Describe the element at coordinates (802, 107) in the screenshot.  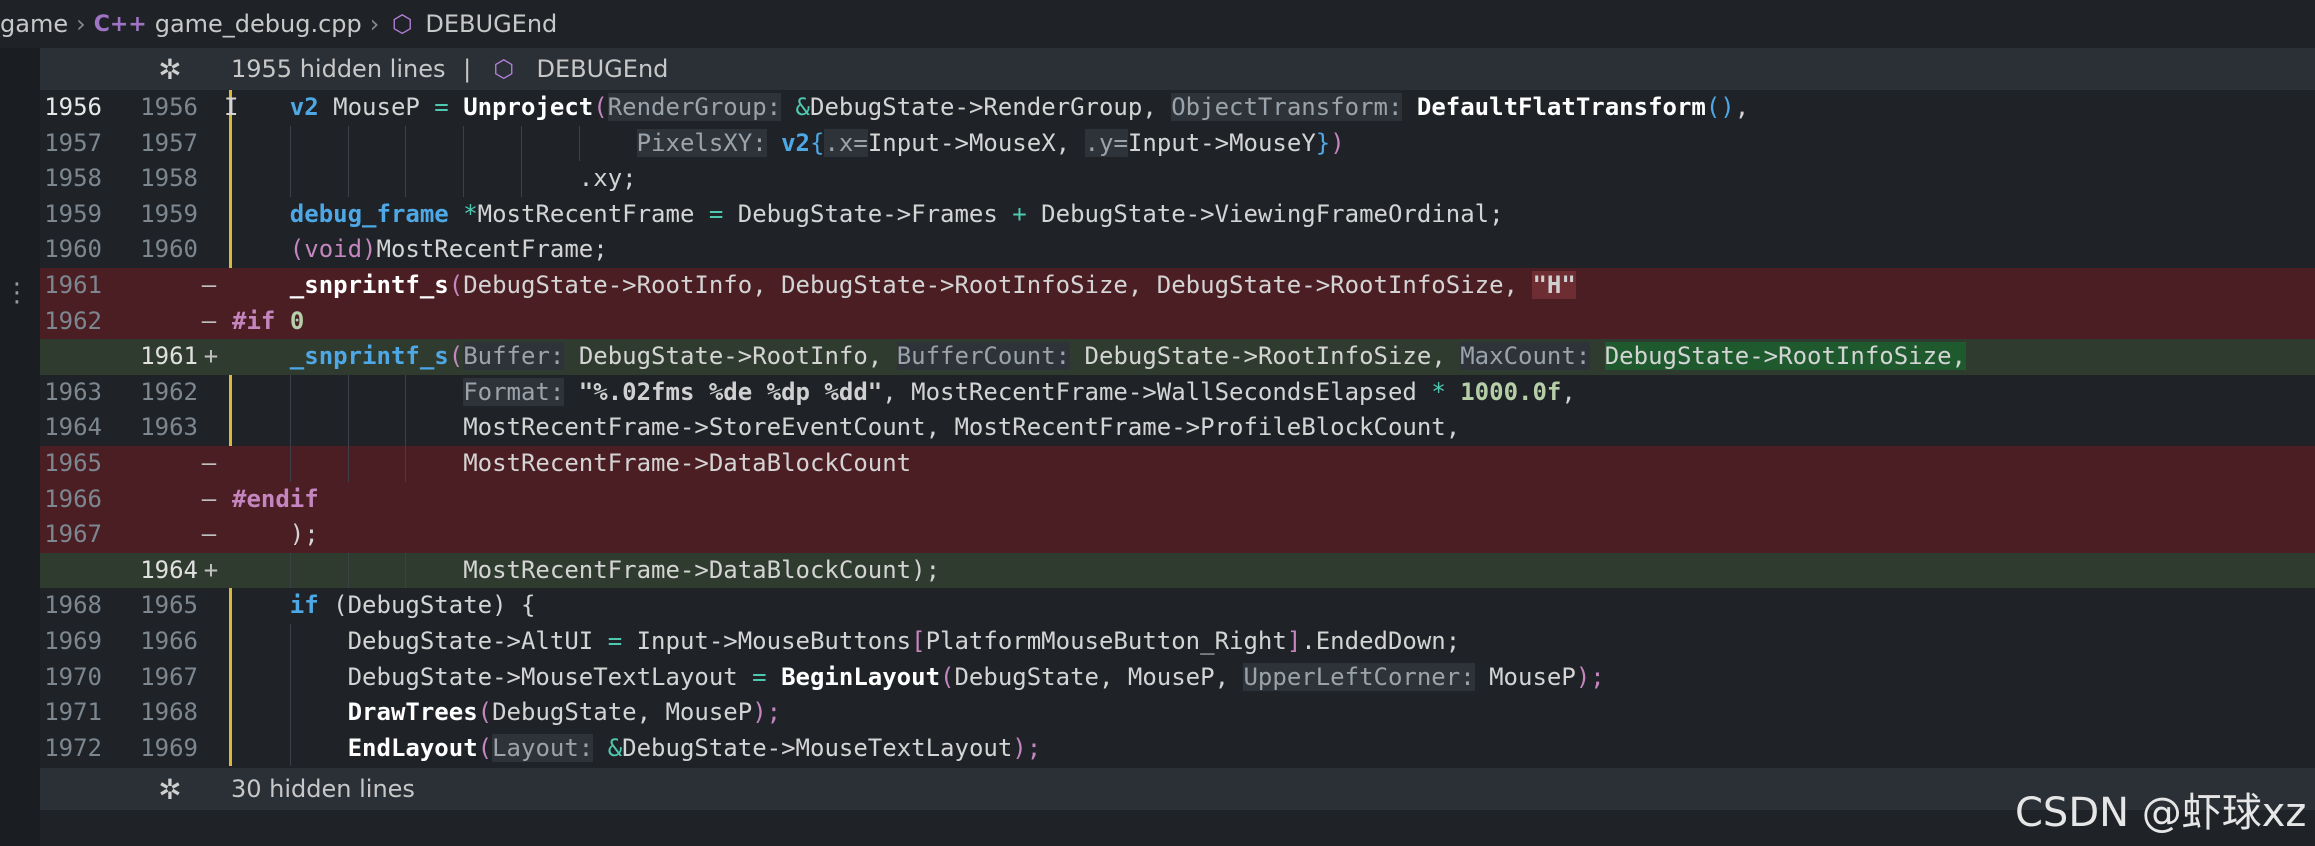
I see `code-token: &` at that location.